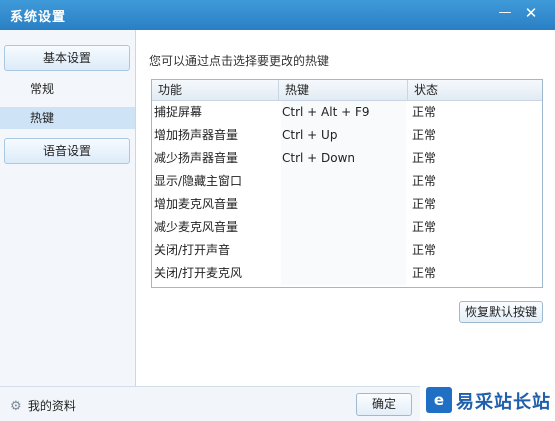 The image size is (555, 421). Describe the element at coordinates (531, 13) in the screenshot. I see `close-icon: ✕` at that location.